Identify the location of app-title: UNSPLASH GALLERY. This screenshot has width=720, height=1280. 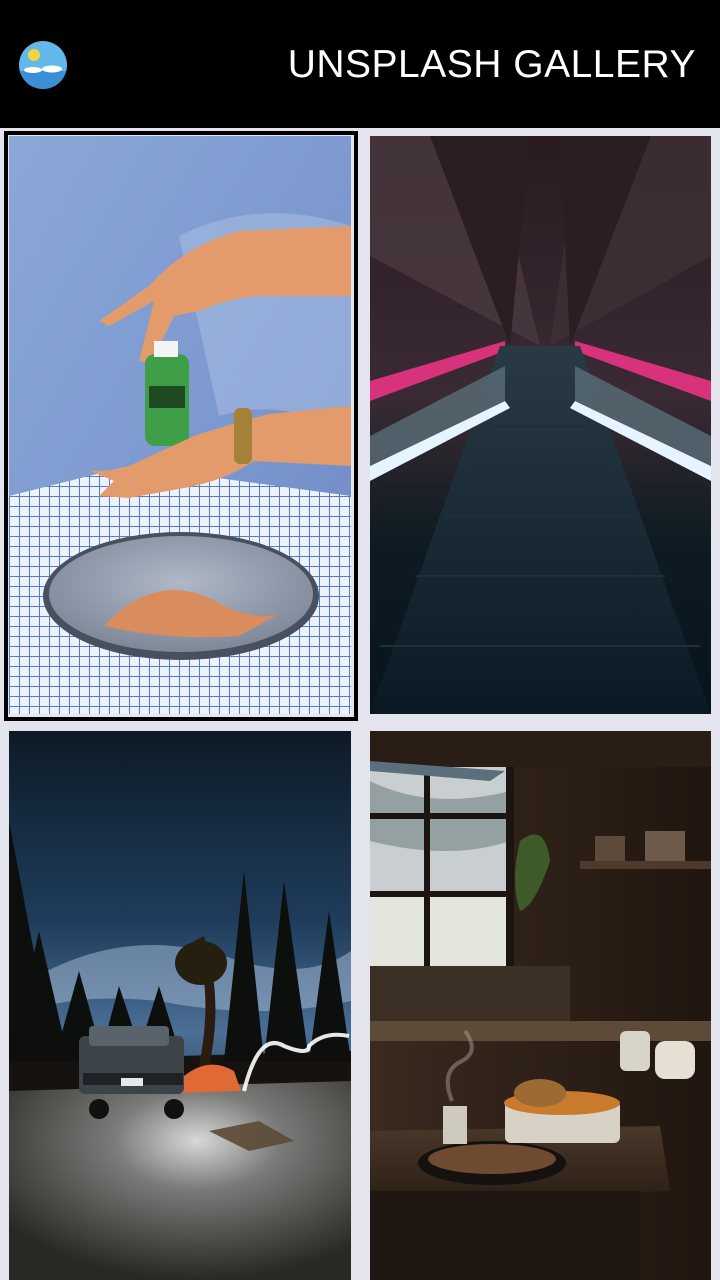
(491, 64).